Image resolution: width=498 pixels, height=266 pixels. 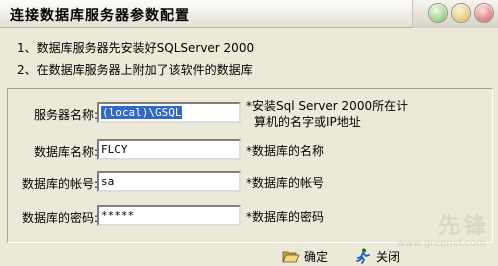 What do you see at coordinates (169, 149) in the screenshot?
I see `database-name-input: FLCY` at bounding box center [169, 149].